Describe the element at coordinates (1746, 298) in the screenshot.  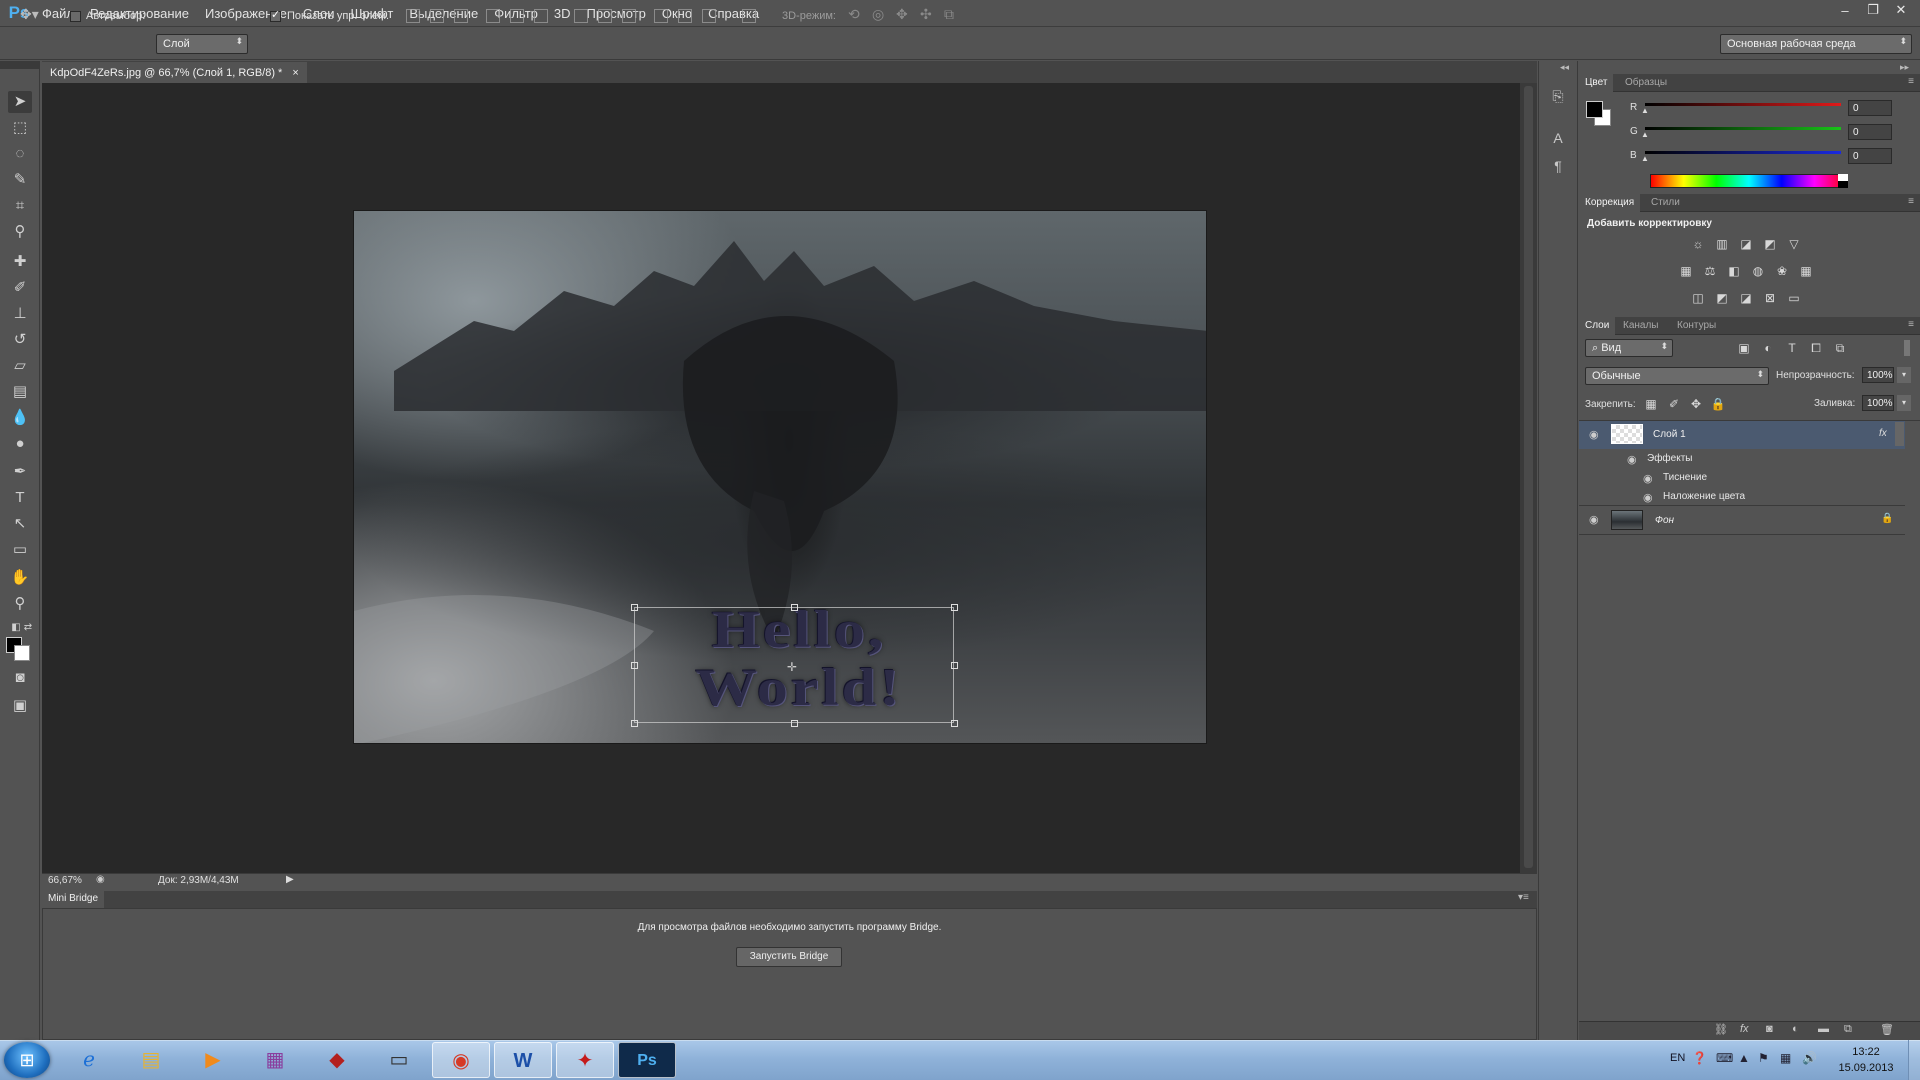
I see `threshold-icon: ◪` at that location.